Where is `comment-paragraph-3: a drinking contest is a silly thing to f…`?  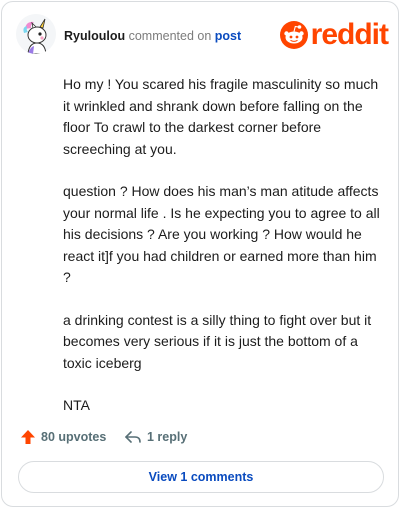
comment-paragraph-3: a drinking contest is a silly thing to f… is located at coordinates (217, 341).